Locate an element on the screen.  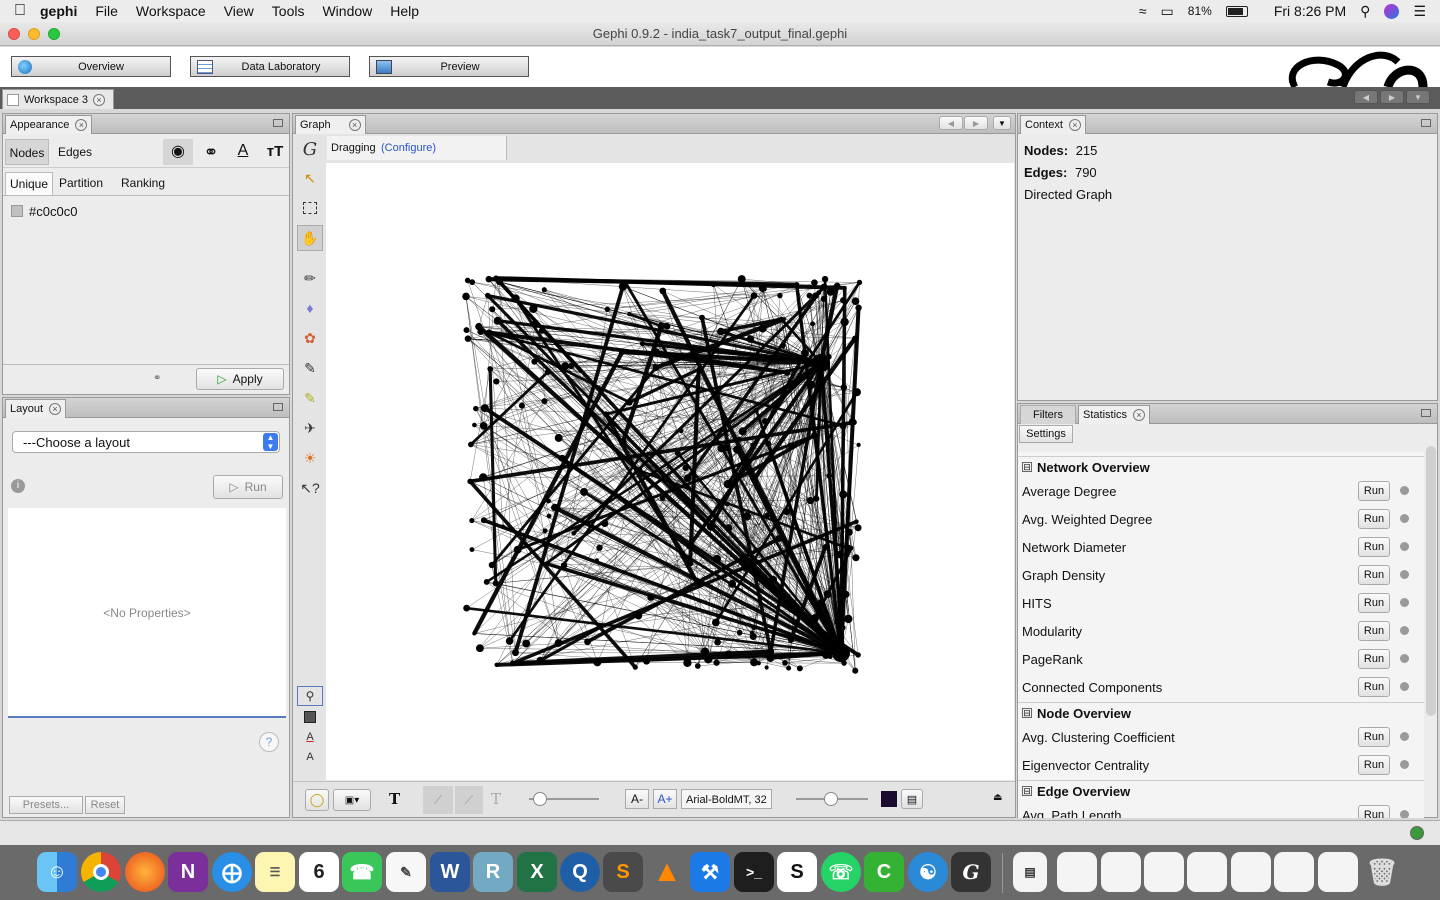
menu-file: File is located at coordinates (106, 11).